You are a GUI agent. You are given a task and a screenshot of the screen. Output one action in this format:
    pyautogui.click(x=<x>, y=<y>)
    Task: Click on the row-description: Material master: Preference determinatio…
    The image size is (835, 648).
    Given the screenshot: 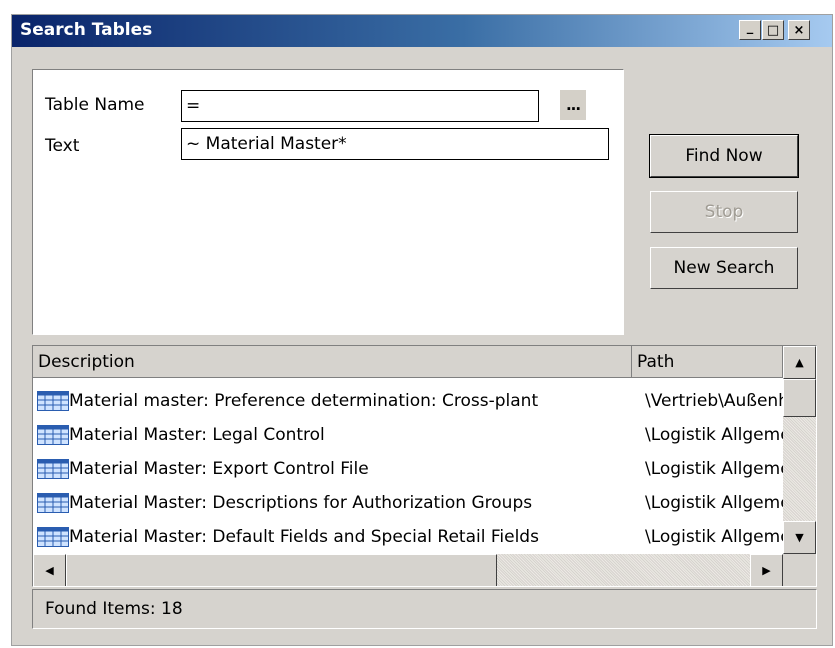 What is the action you would take?
    pyautogui.click(x=304, y=401)
    